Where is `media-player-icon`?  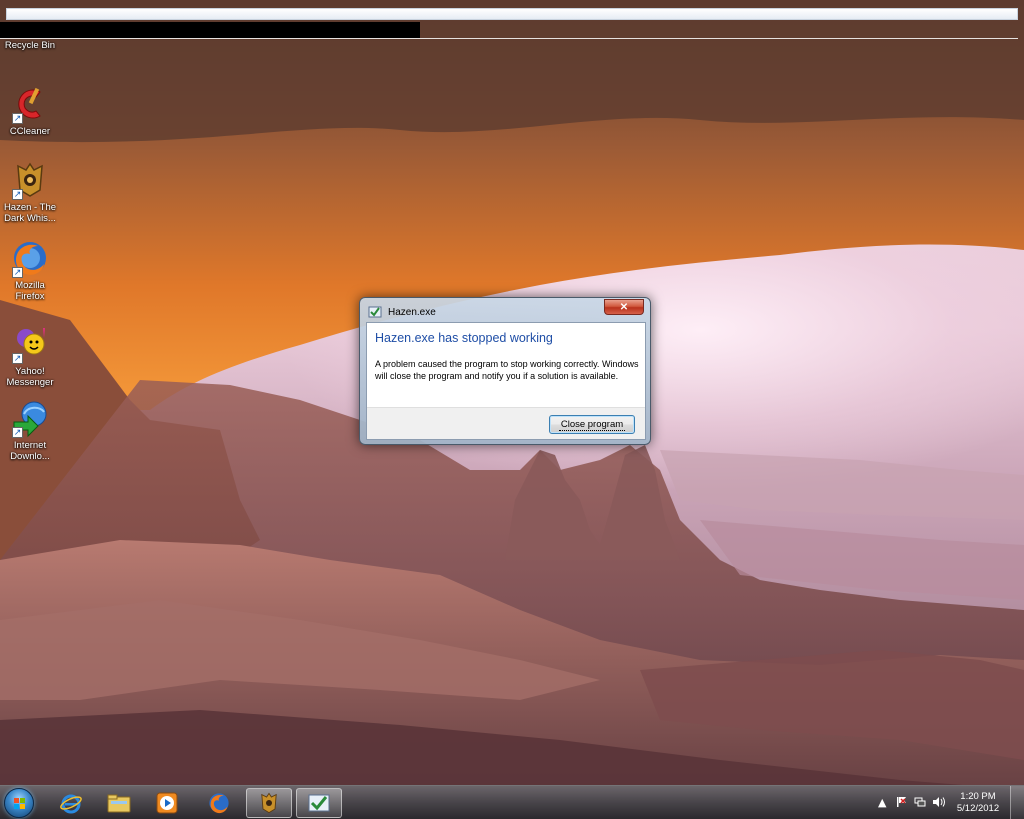
media-player-icon is located at coordinates (167, 803).